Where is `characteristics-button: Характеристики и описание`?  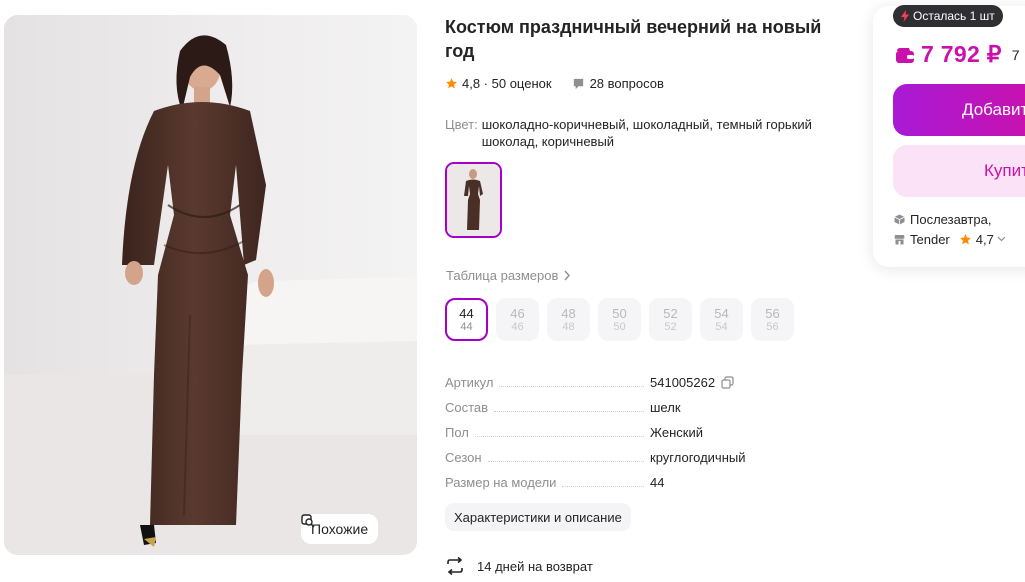 characteristics-button: Характеристики и описание is located at coordinates (538, 517).